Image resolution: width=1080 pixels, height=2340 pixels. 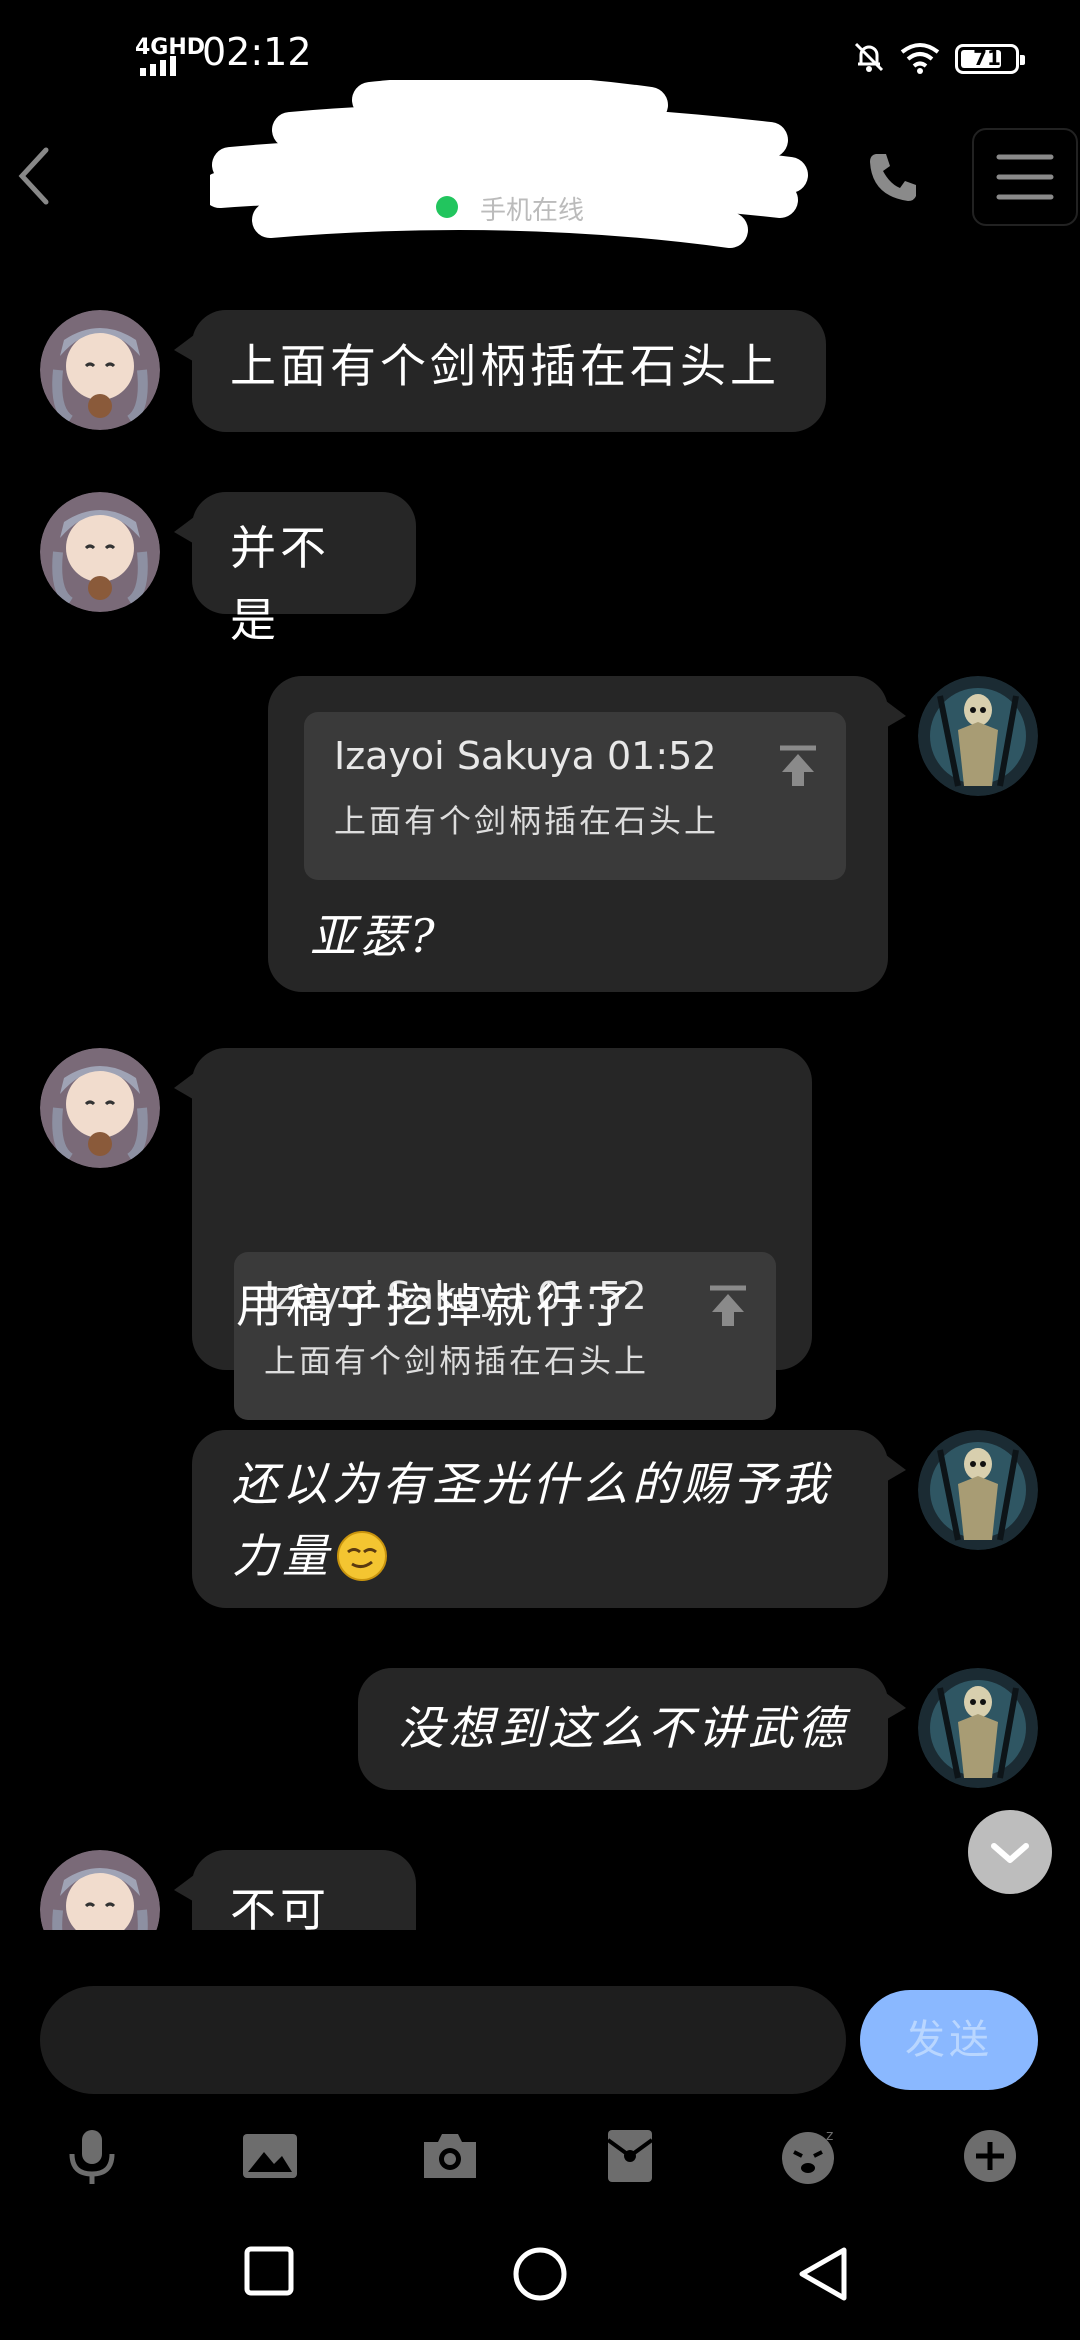 What do you see at coordinates (623, 1728) in the screenshot?
I see `message-text: 没想到这么不讲武德` at bounding box center [623, 1728].